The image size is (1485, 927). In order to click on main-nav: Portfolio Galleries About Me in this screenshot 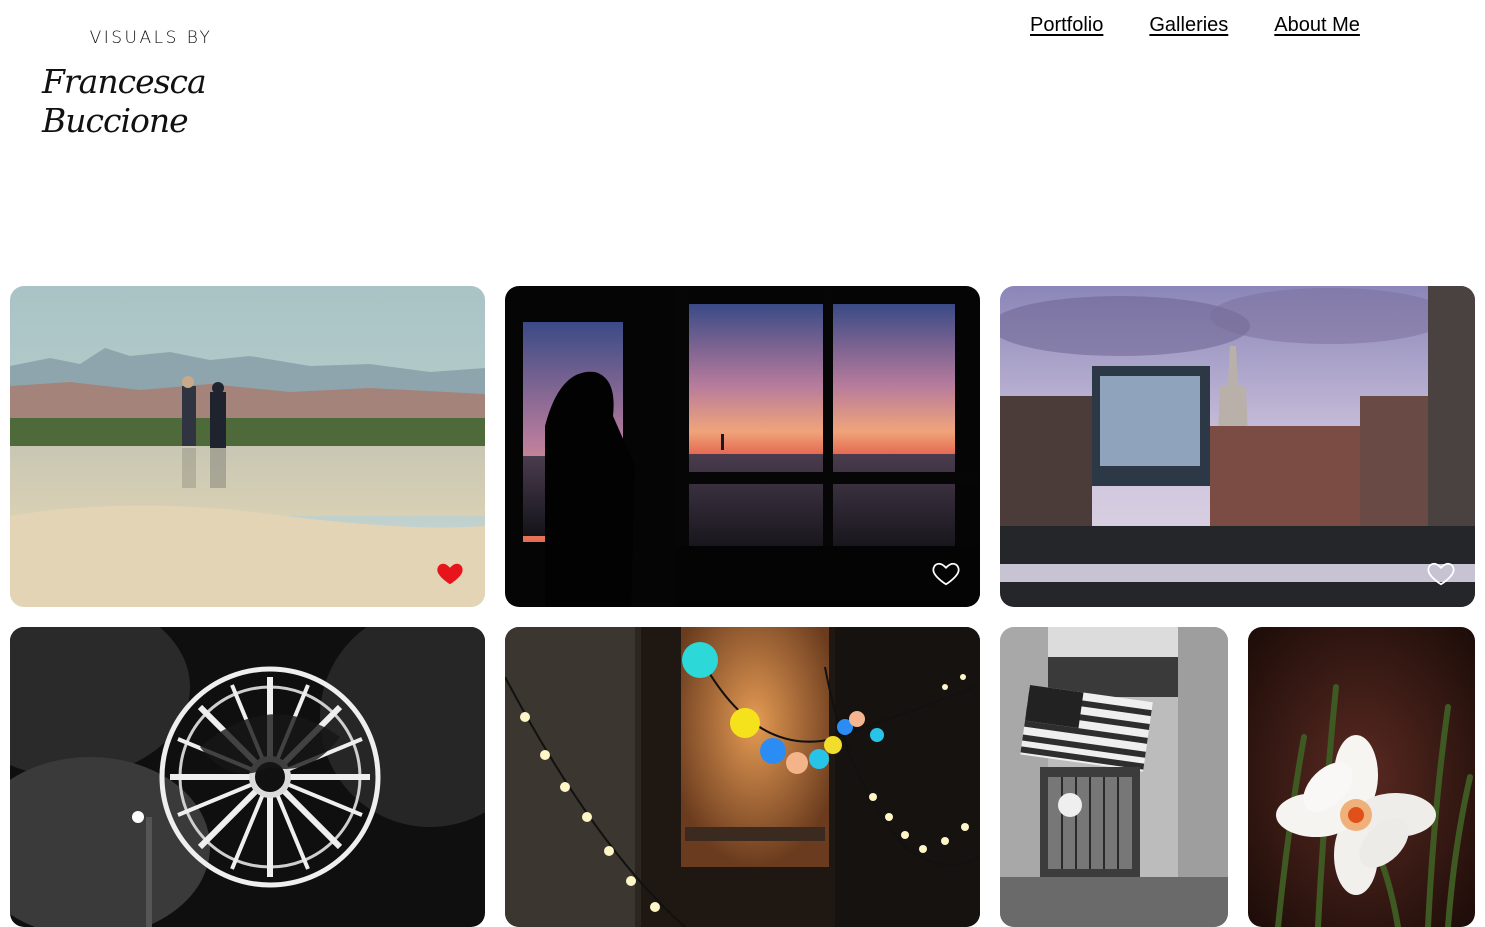, I will do `click(1195, 25)`.